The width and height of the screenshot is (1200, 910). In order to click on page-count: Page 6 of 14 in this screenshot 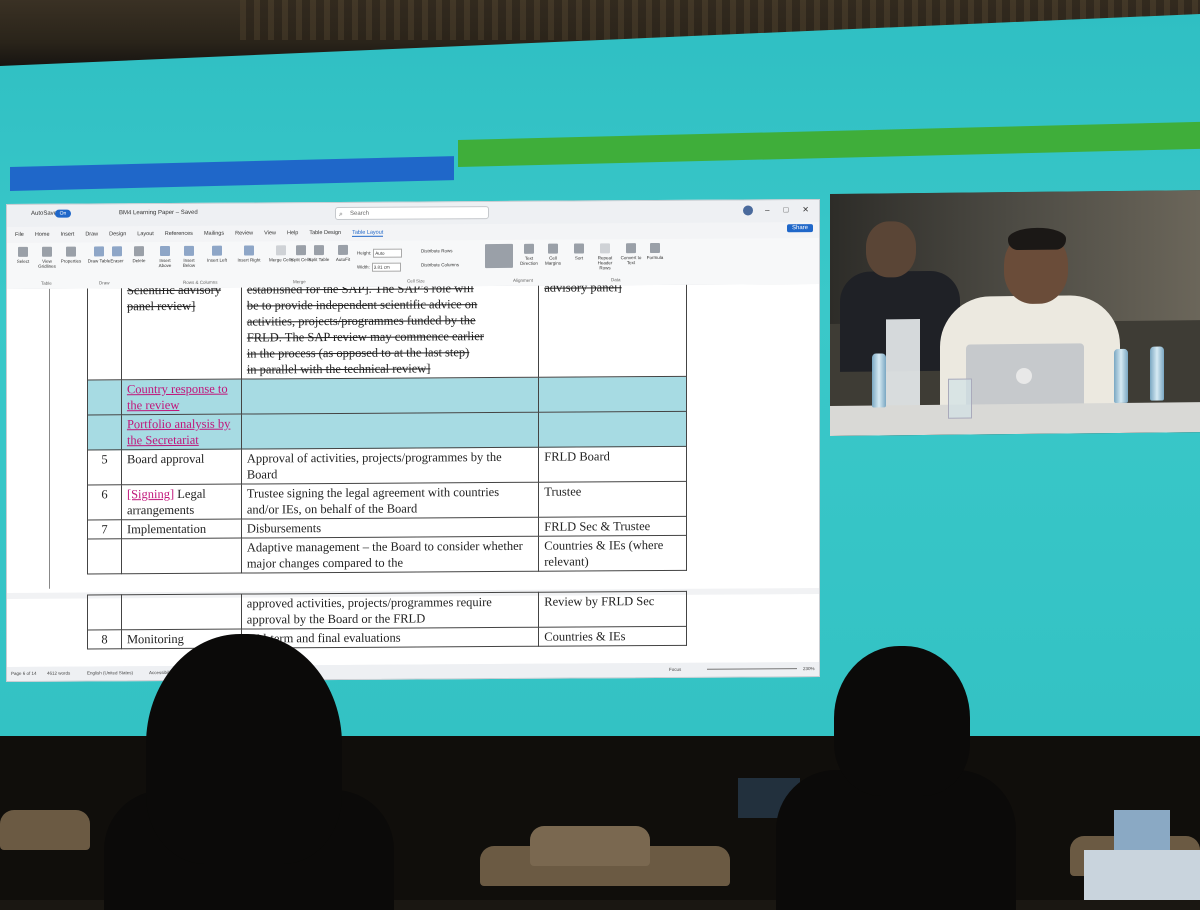, I will do `click(24, 673)`.